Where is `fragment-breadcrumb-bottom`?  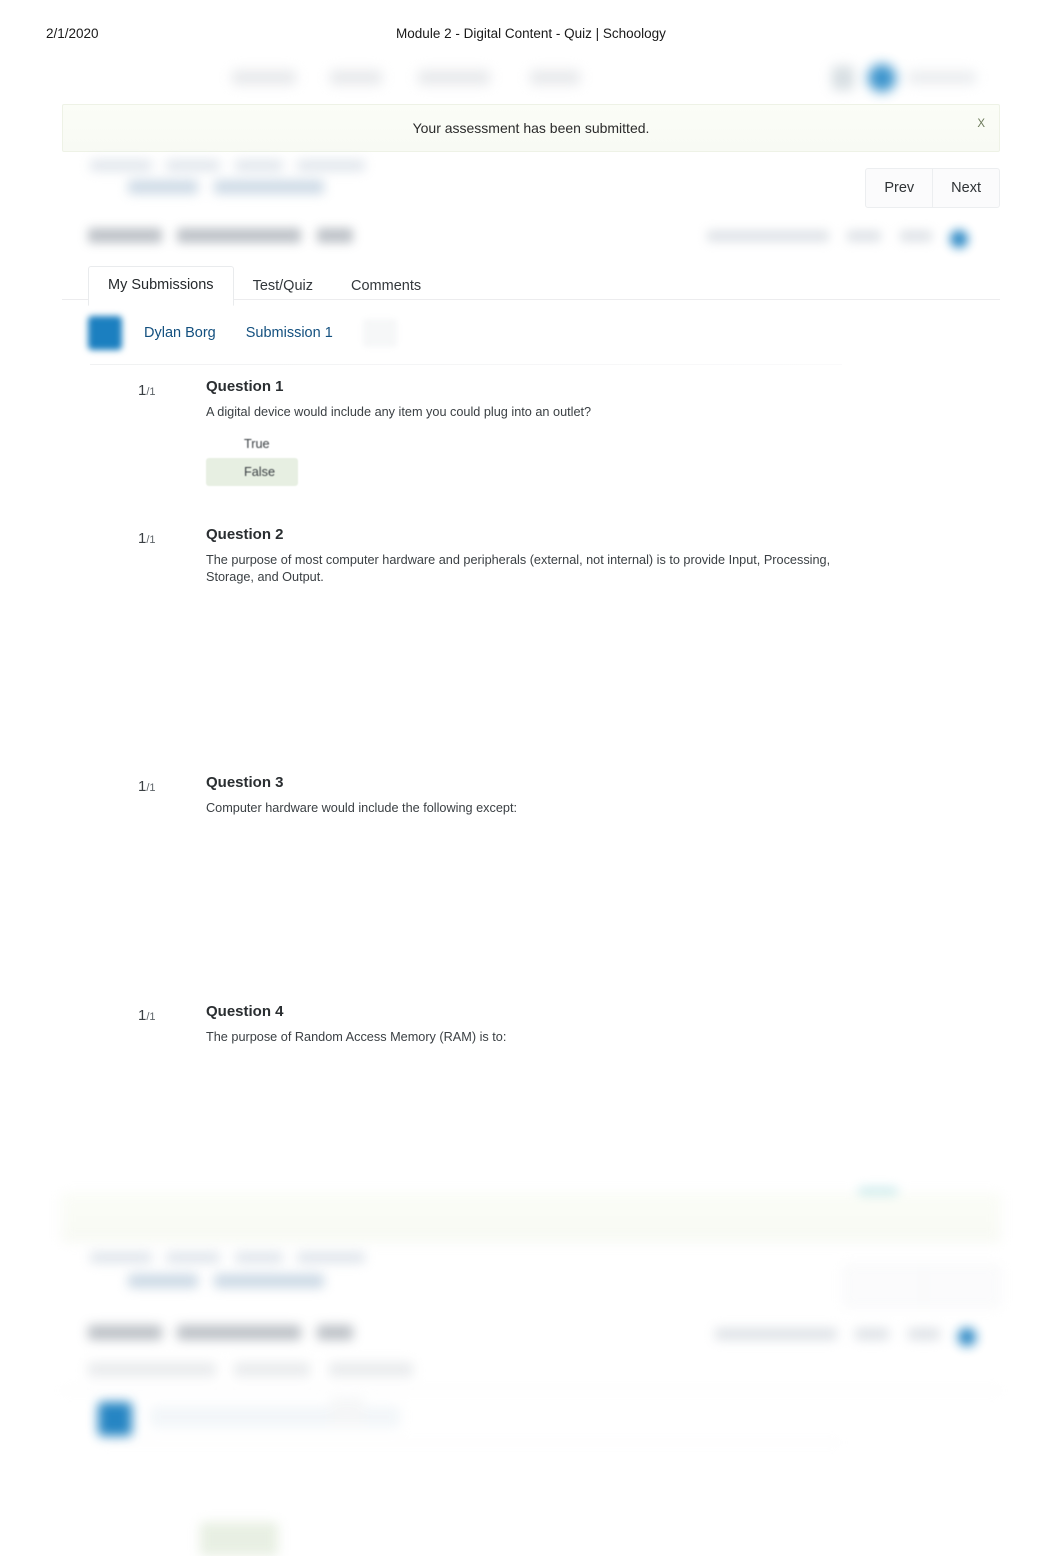
fragment-breadcrumb-bottom is located at coordinates (232, 1283).